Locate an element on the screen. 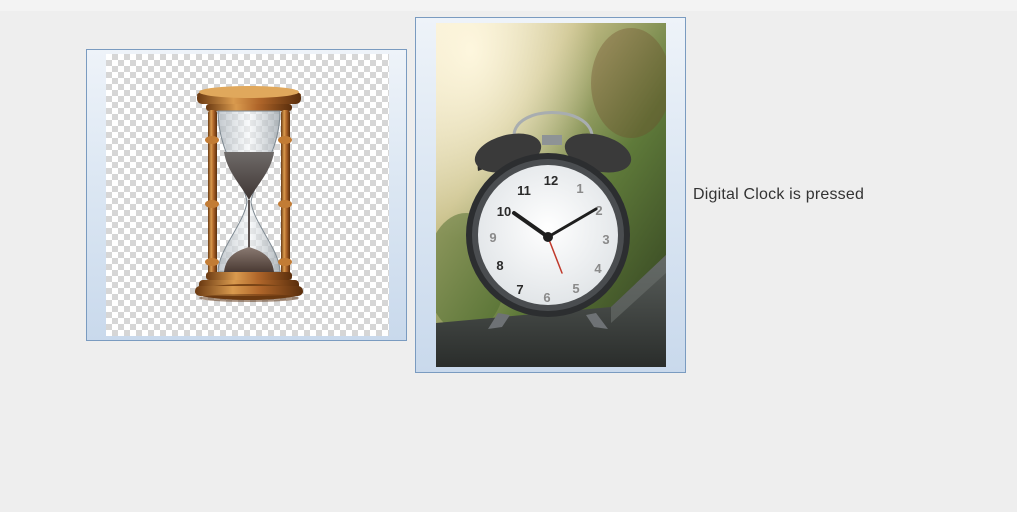  hourglass-icon is located at coordinates (249, 194).